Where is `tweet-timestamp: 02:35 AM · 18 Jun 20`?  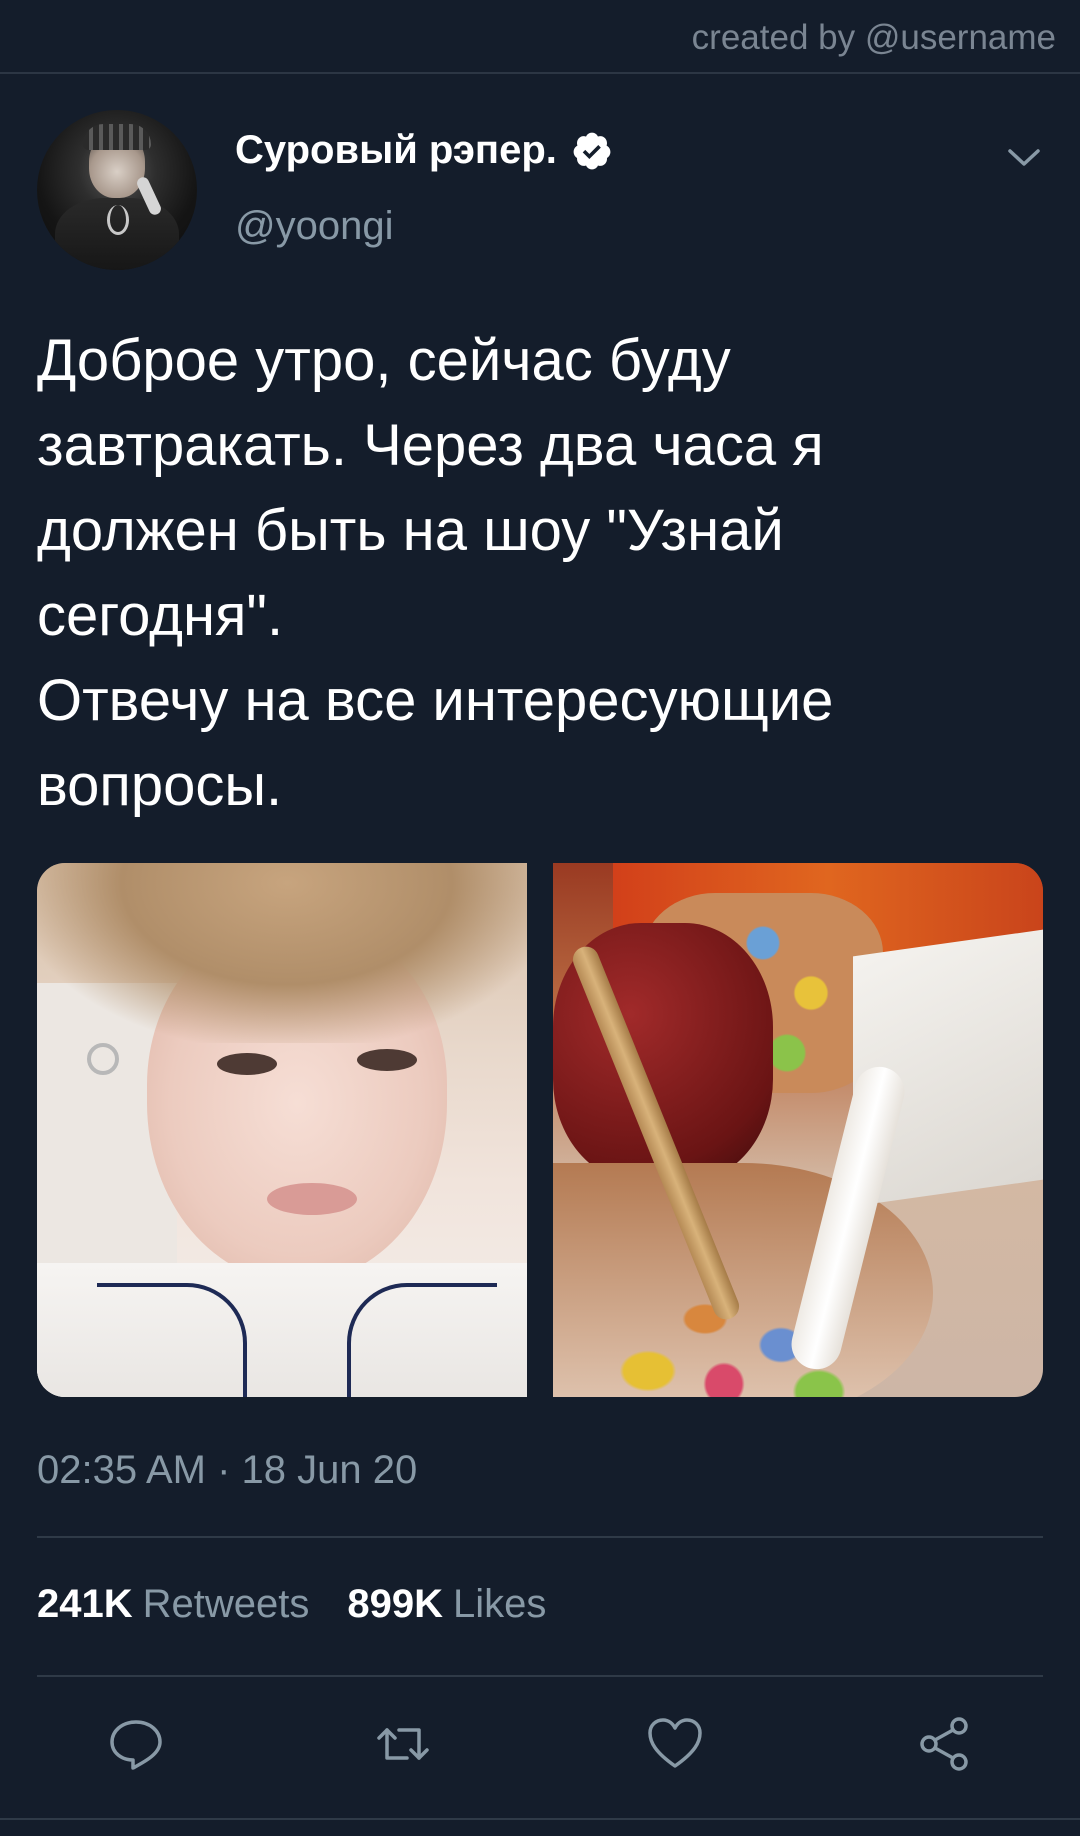 tweet-timestamp: 02:35 AM · 18 Jun 20 is located at coordinates (227, 1470).